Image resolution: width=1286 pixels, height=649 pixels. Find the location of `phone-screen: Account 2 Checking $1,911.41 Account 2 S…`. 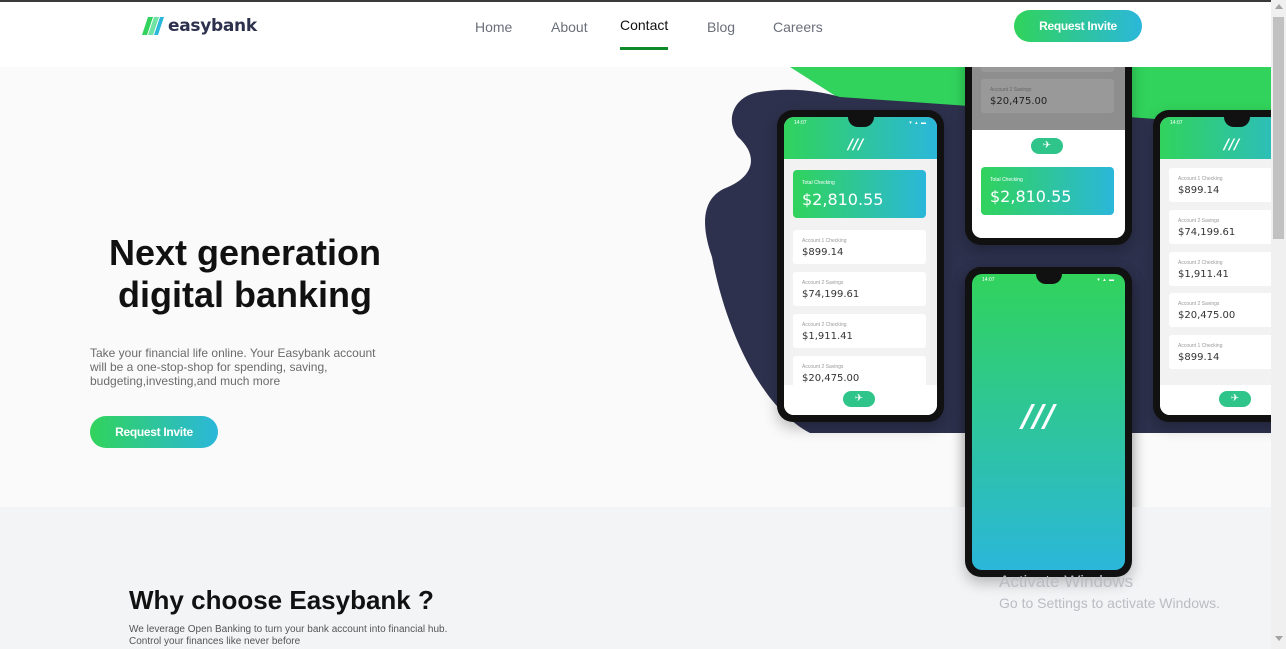

phone-screen: Account 2 Checking $1,911.41 Account 2 S… is located at coordinates (1048, 152).